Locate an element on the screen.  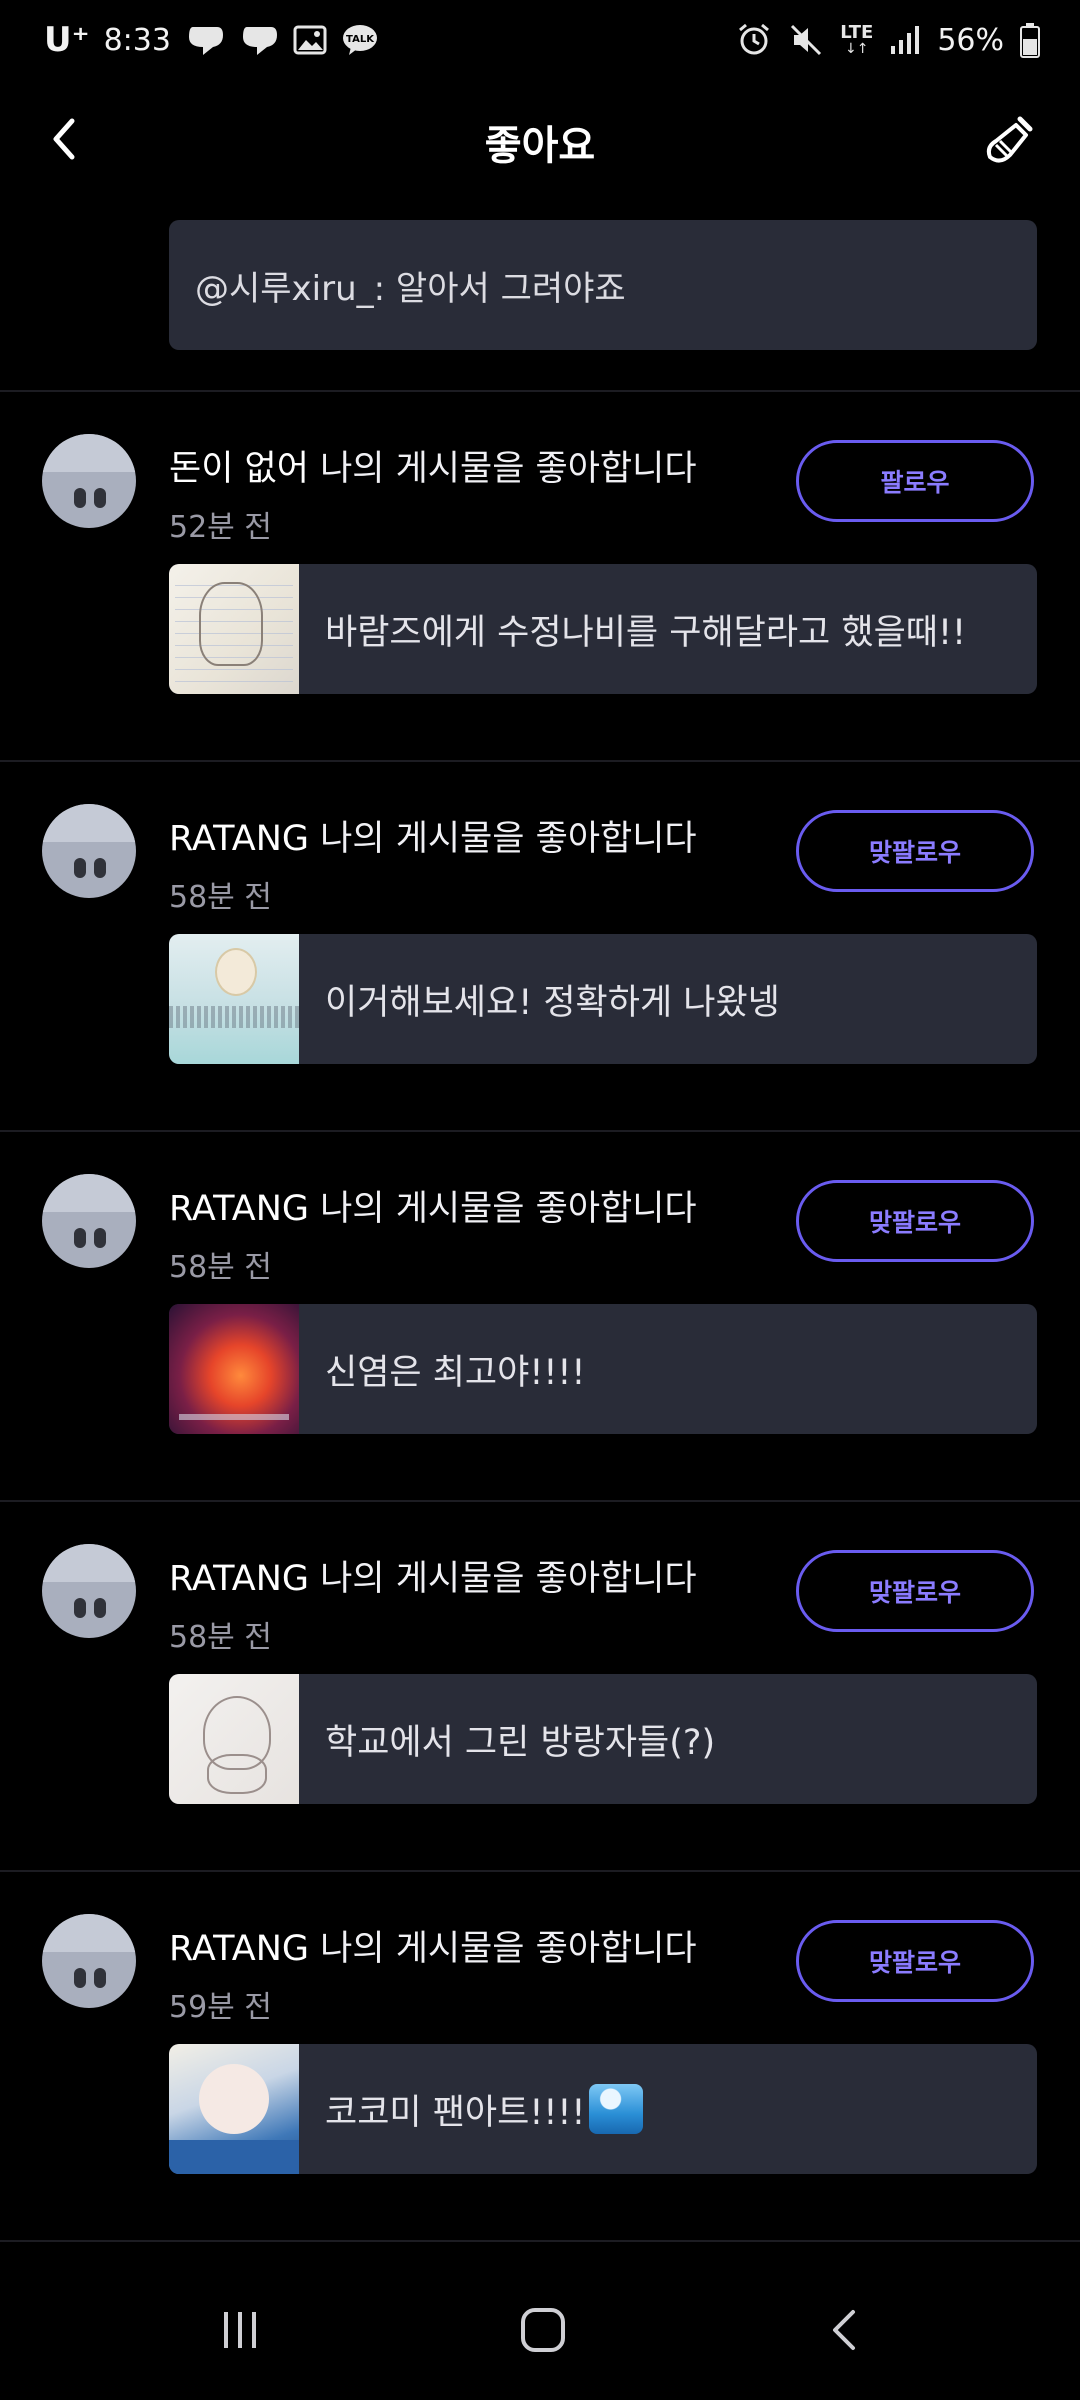
timestamp: 59분 전 is located at coordinates (220, 2007).